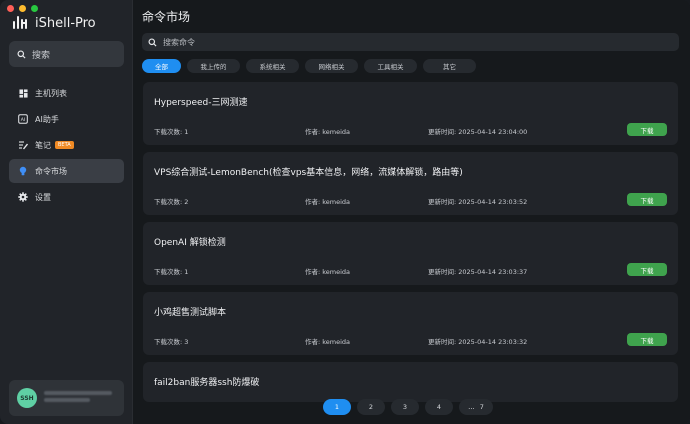  What do you see at coordinates (66, 197) in the screenshot?
I see `sidebar-item-settings: 设置` at bounding box center [66, 197].